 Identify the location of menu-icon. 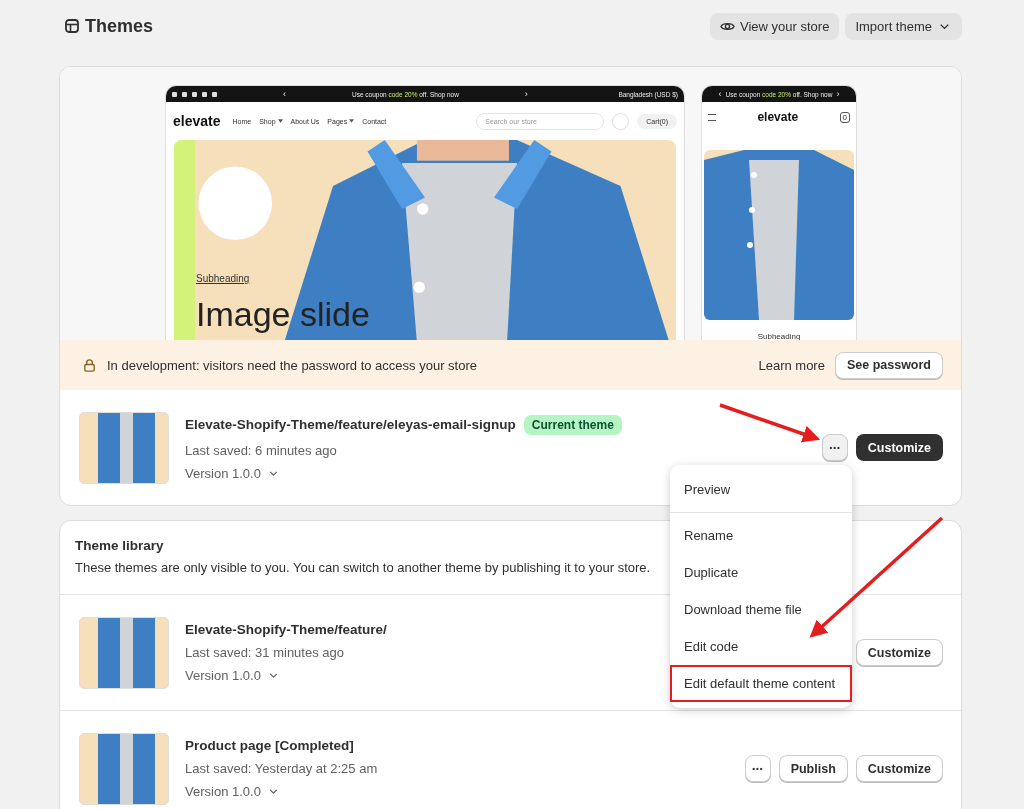
(712, 117).